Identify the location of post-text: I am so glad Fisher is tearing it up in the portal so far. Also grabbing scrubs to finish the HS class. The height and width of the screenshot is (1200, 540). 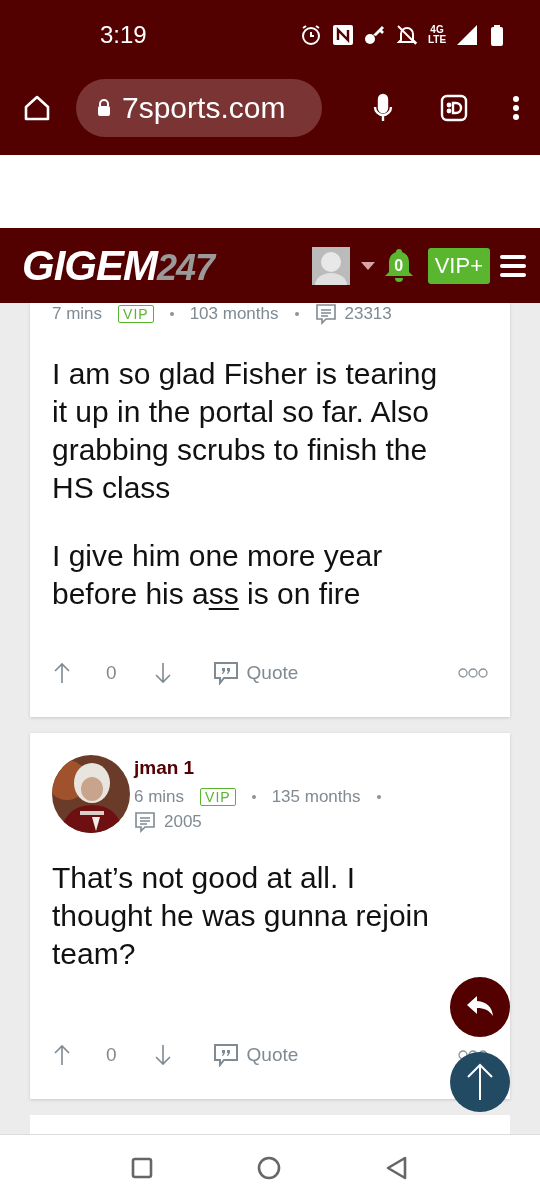
(245, 431).